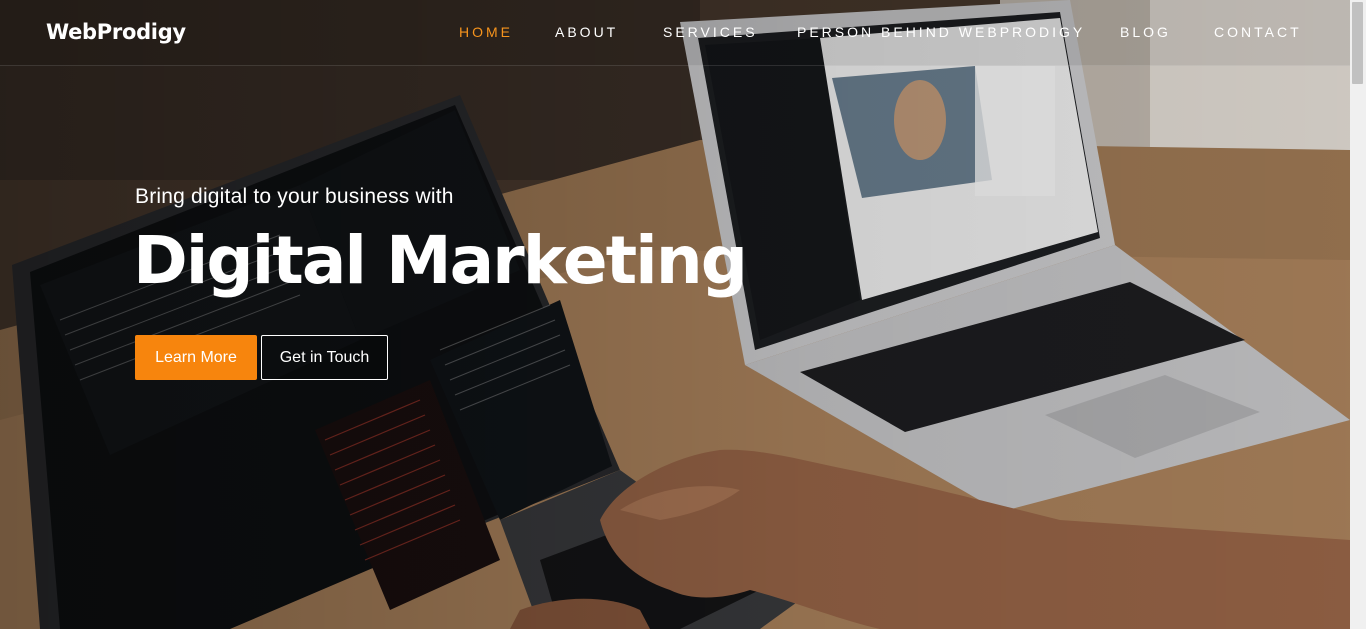 This screenshot has height=629, width=1366. I want to click on hero-title: Digital Marketing, so click(440, 260).